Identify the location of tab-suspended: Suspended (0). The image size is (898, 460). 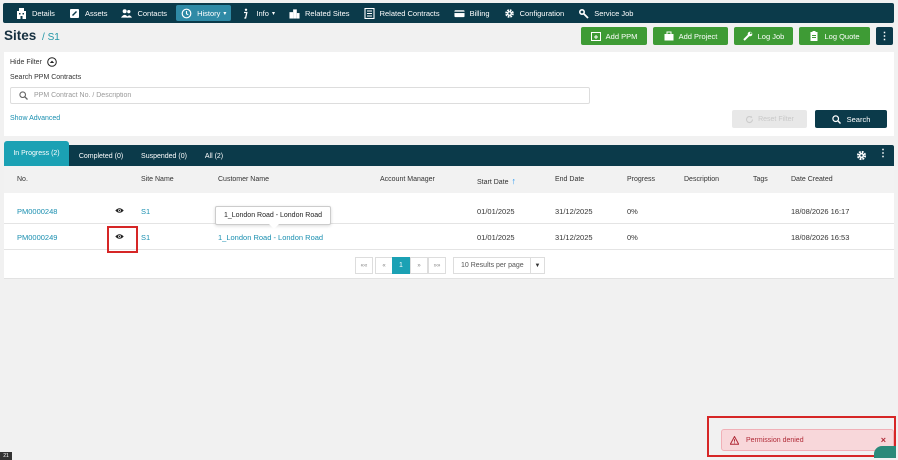
(164, 156).